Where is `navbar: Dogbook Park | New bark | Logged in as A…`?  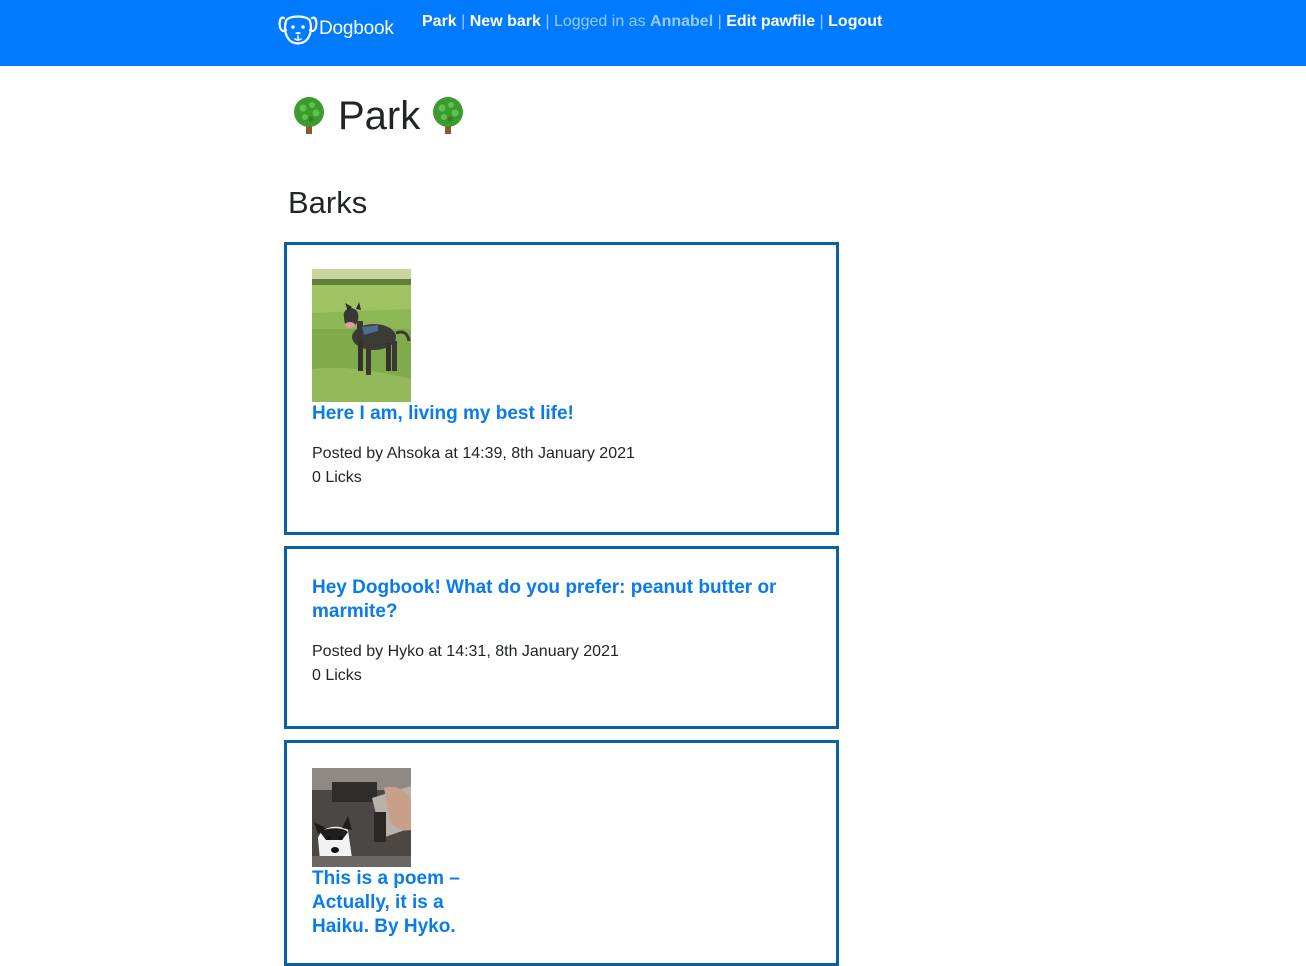
navbar: Dogbook Park | New bark | Logged in as A… is located at coordinates (653, 33).